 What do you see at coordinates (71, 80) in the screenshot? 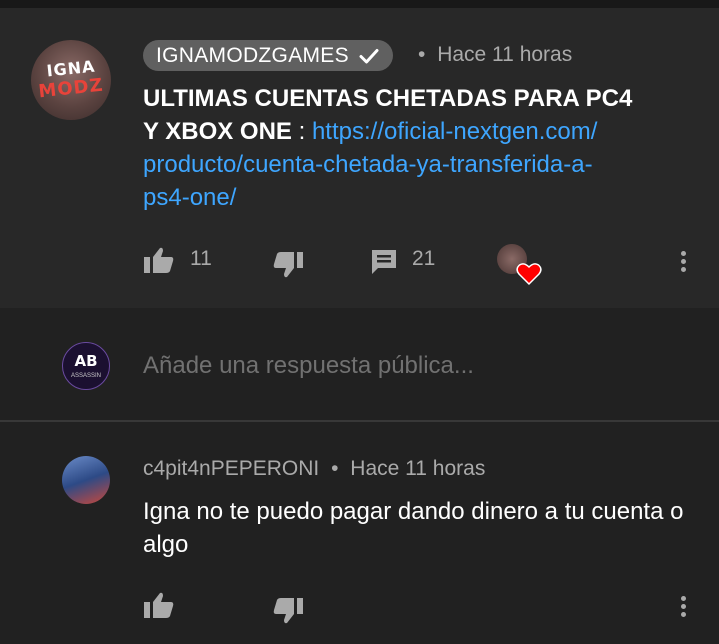
I see `author-avatar: IGNA MODZ` at bounding box center [71, 80].